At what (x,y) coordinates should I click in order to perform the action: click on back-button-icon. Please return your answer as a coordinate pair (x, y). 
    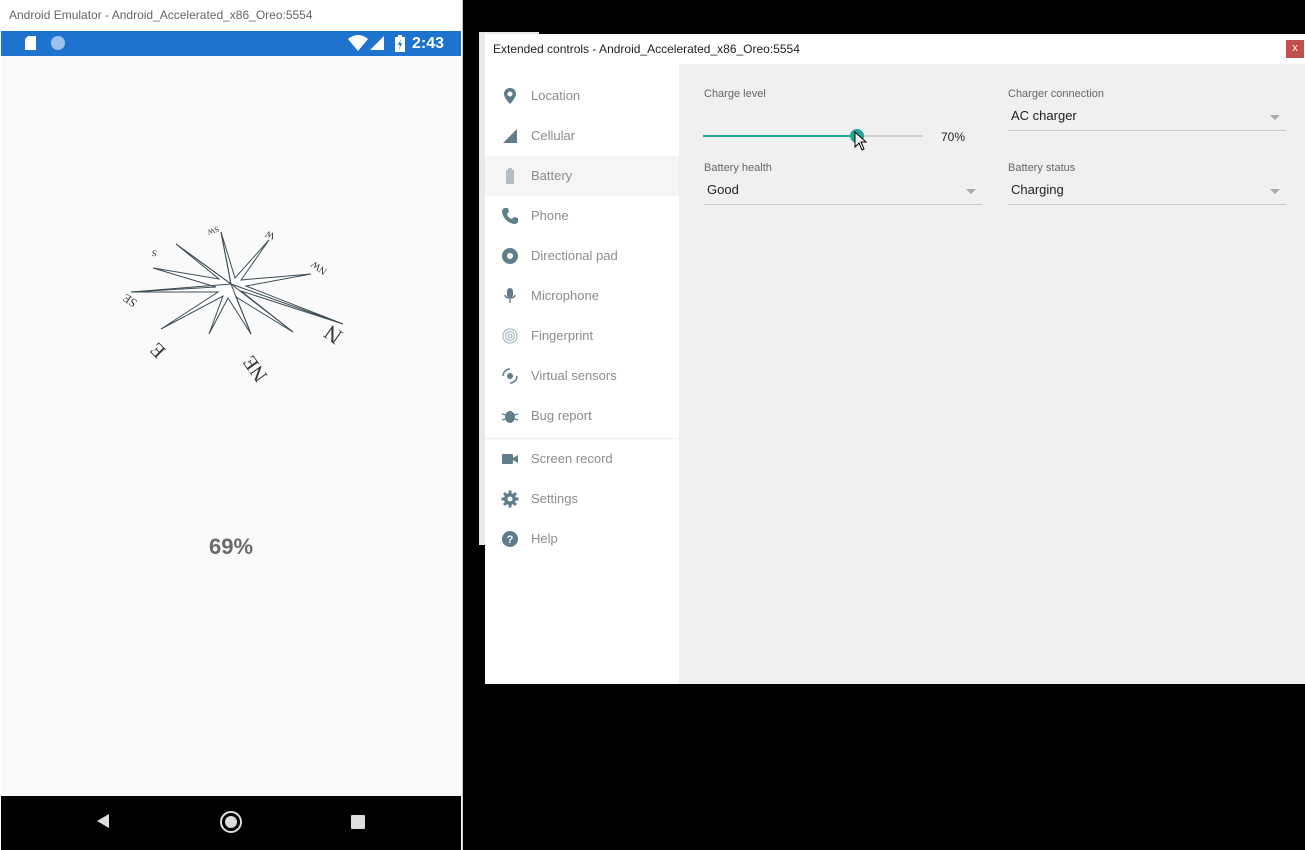
    Looking at the image, I should click on (103, 821).